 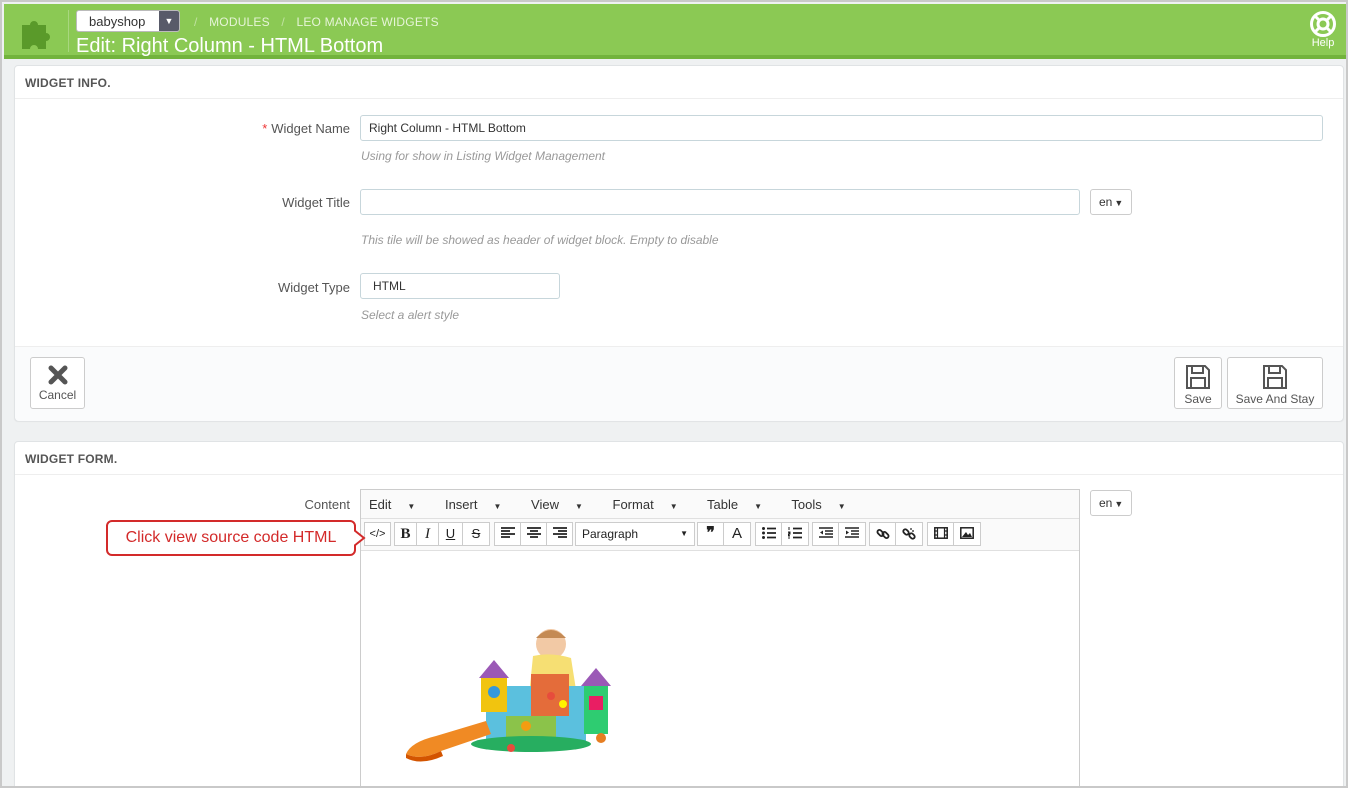 I want to click on widget-type-label: Widget Type, so click(x=313, y=287).